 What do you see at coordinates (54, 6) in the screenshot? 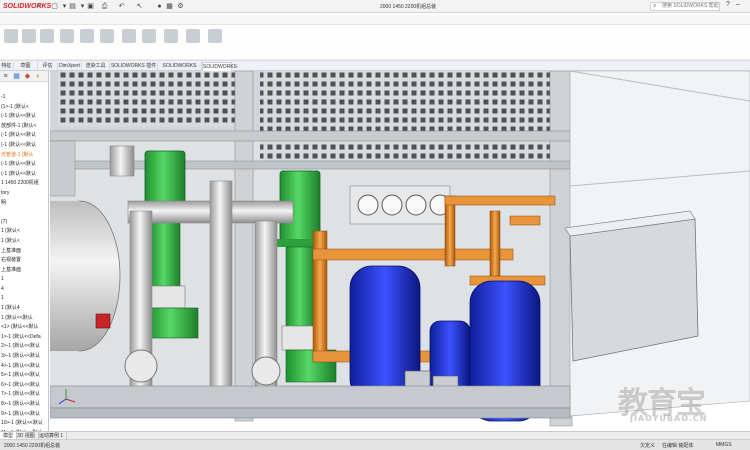
I see `new-icon: ▢` at bounding box center [54, 6].